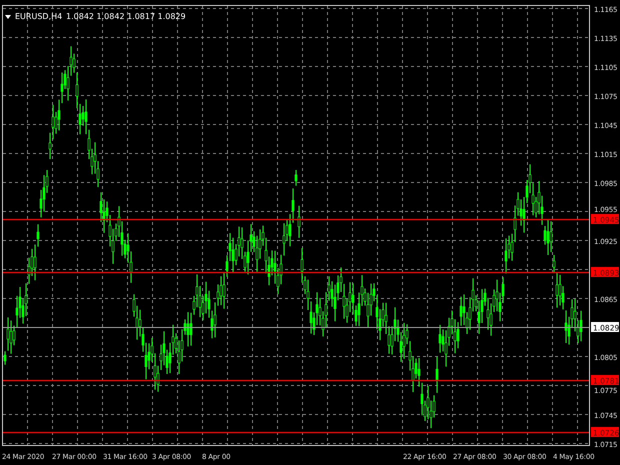  Describe the element at coordinates (8, 17) in the screenshot. I see `dropdown-icon` at that location.